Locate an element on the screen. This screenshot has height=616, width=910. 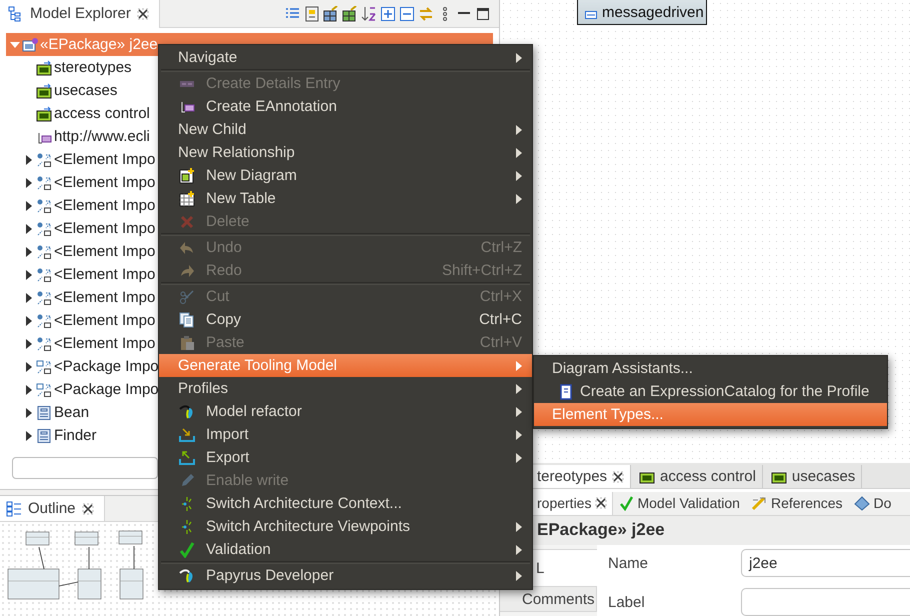
view-title: Model Explorer is located at coordinates (80, 13).